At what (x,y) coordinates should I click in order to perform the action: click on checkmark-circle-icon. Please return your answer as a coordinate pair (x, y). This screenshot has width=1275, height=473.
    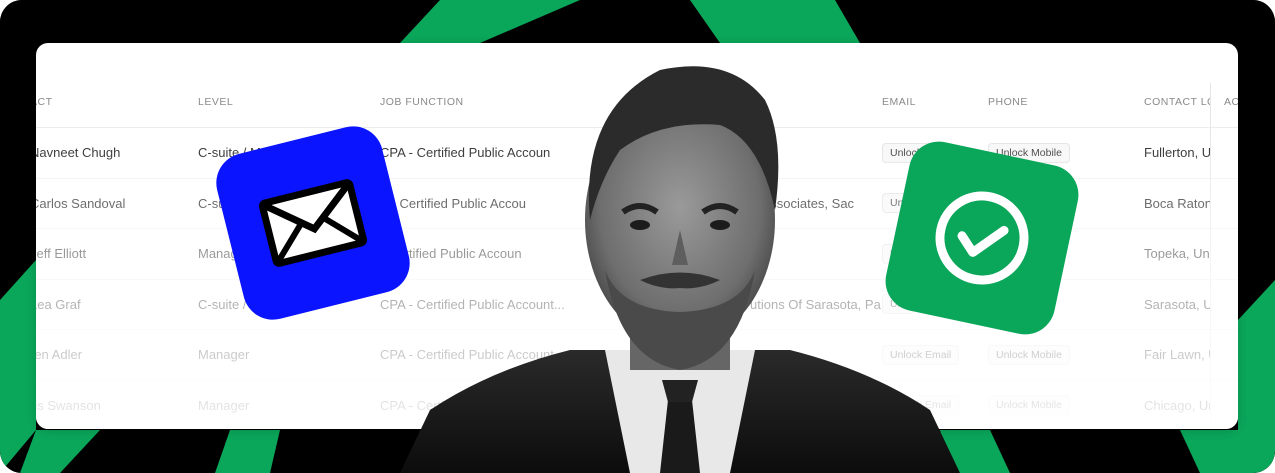
    Looking at the image, I should click on (982, 238).